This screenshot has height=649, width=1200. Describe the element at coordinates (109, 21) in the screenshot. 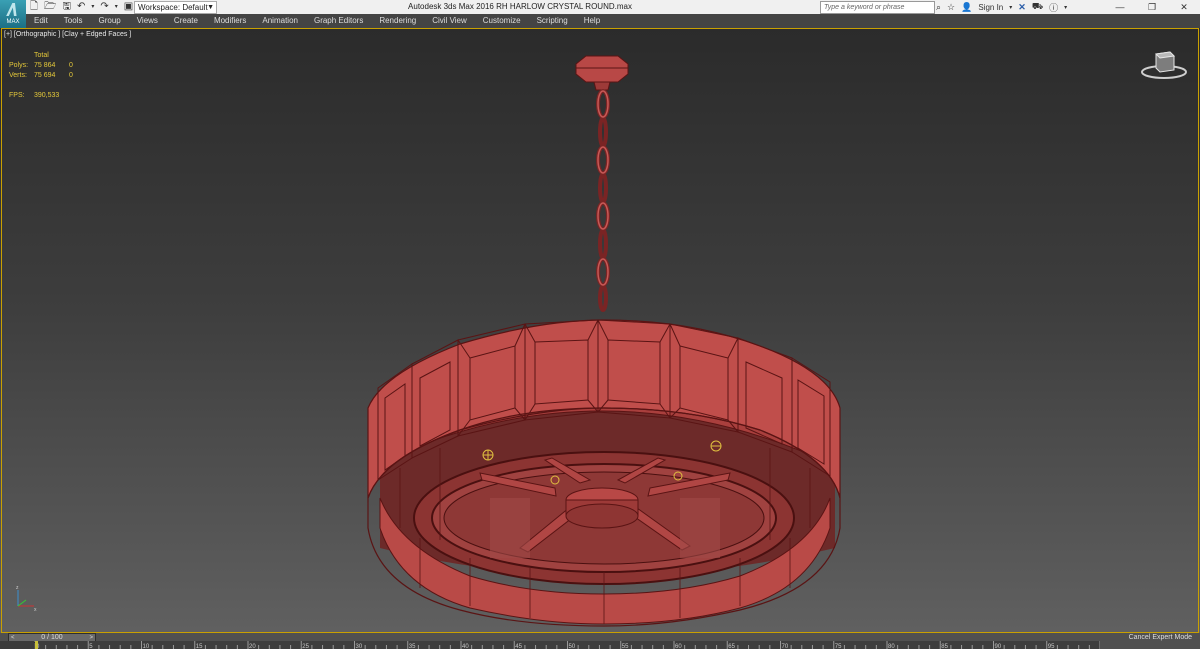

I see `menu-group: Group` at that location.